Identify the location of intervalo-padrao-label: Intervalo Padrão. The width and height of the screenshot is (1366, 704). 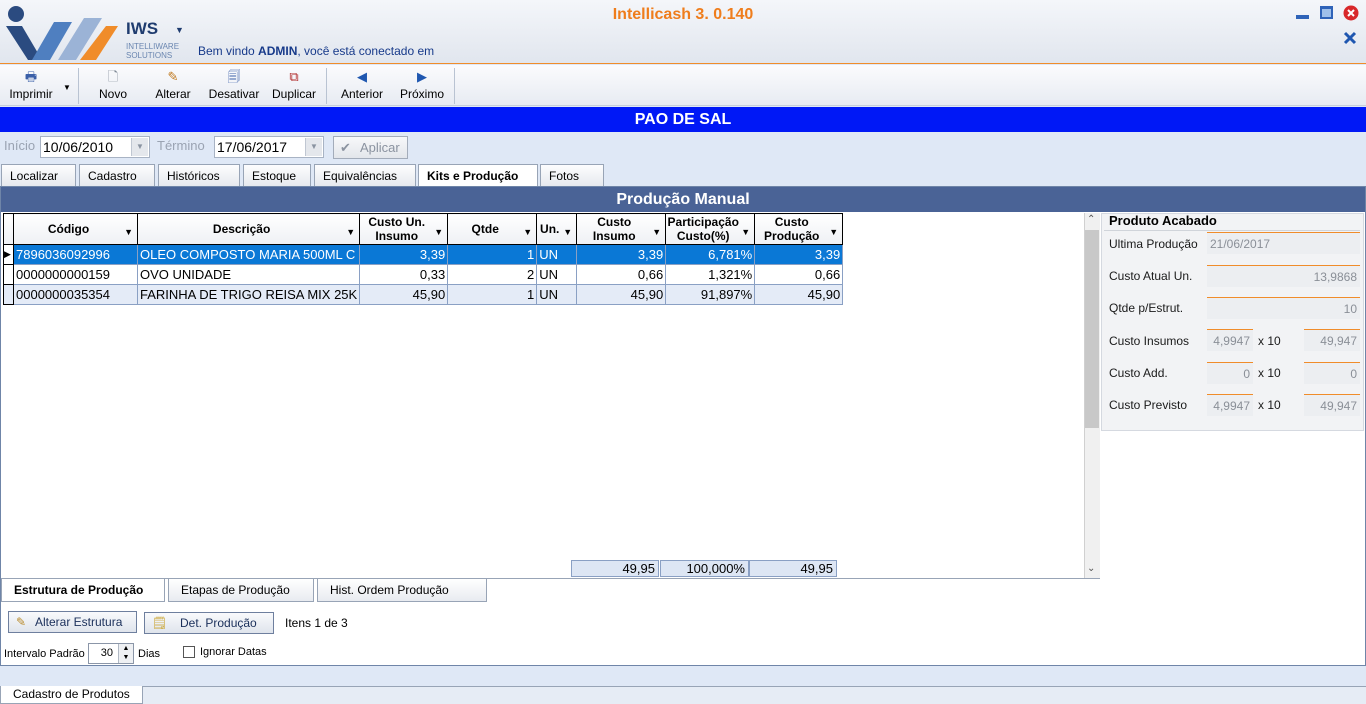
(44, 654).